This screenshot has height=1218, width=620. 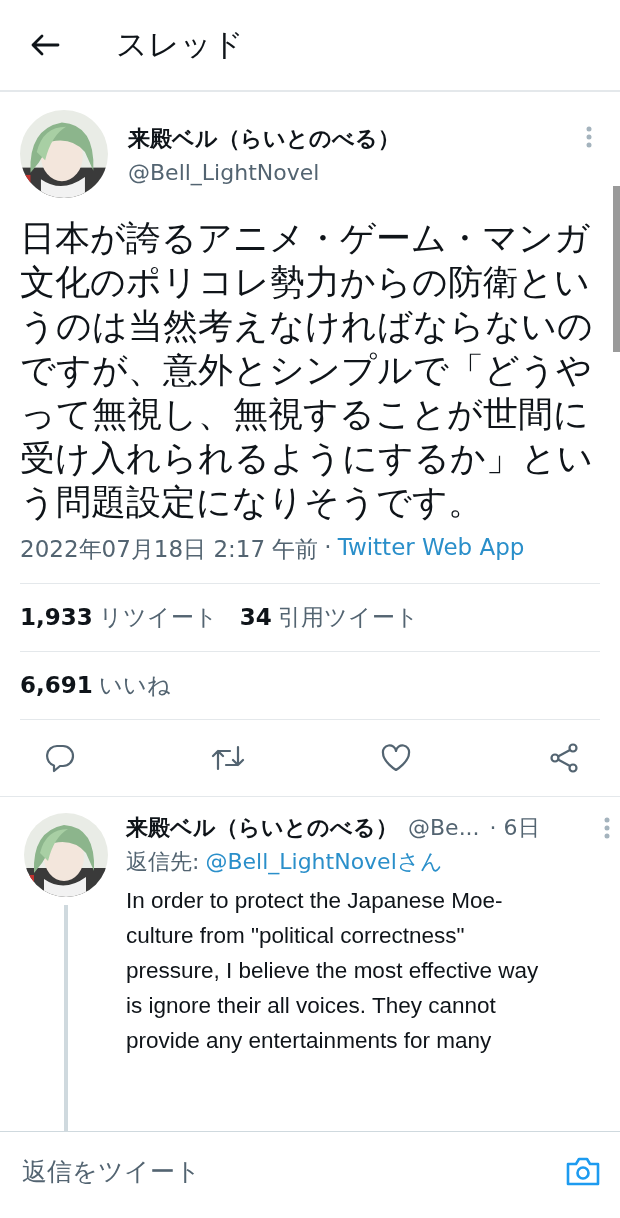 I want to click on page-title: スレッド, so click(x=180, y=44).